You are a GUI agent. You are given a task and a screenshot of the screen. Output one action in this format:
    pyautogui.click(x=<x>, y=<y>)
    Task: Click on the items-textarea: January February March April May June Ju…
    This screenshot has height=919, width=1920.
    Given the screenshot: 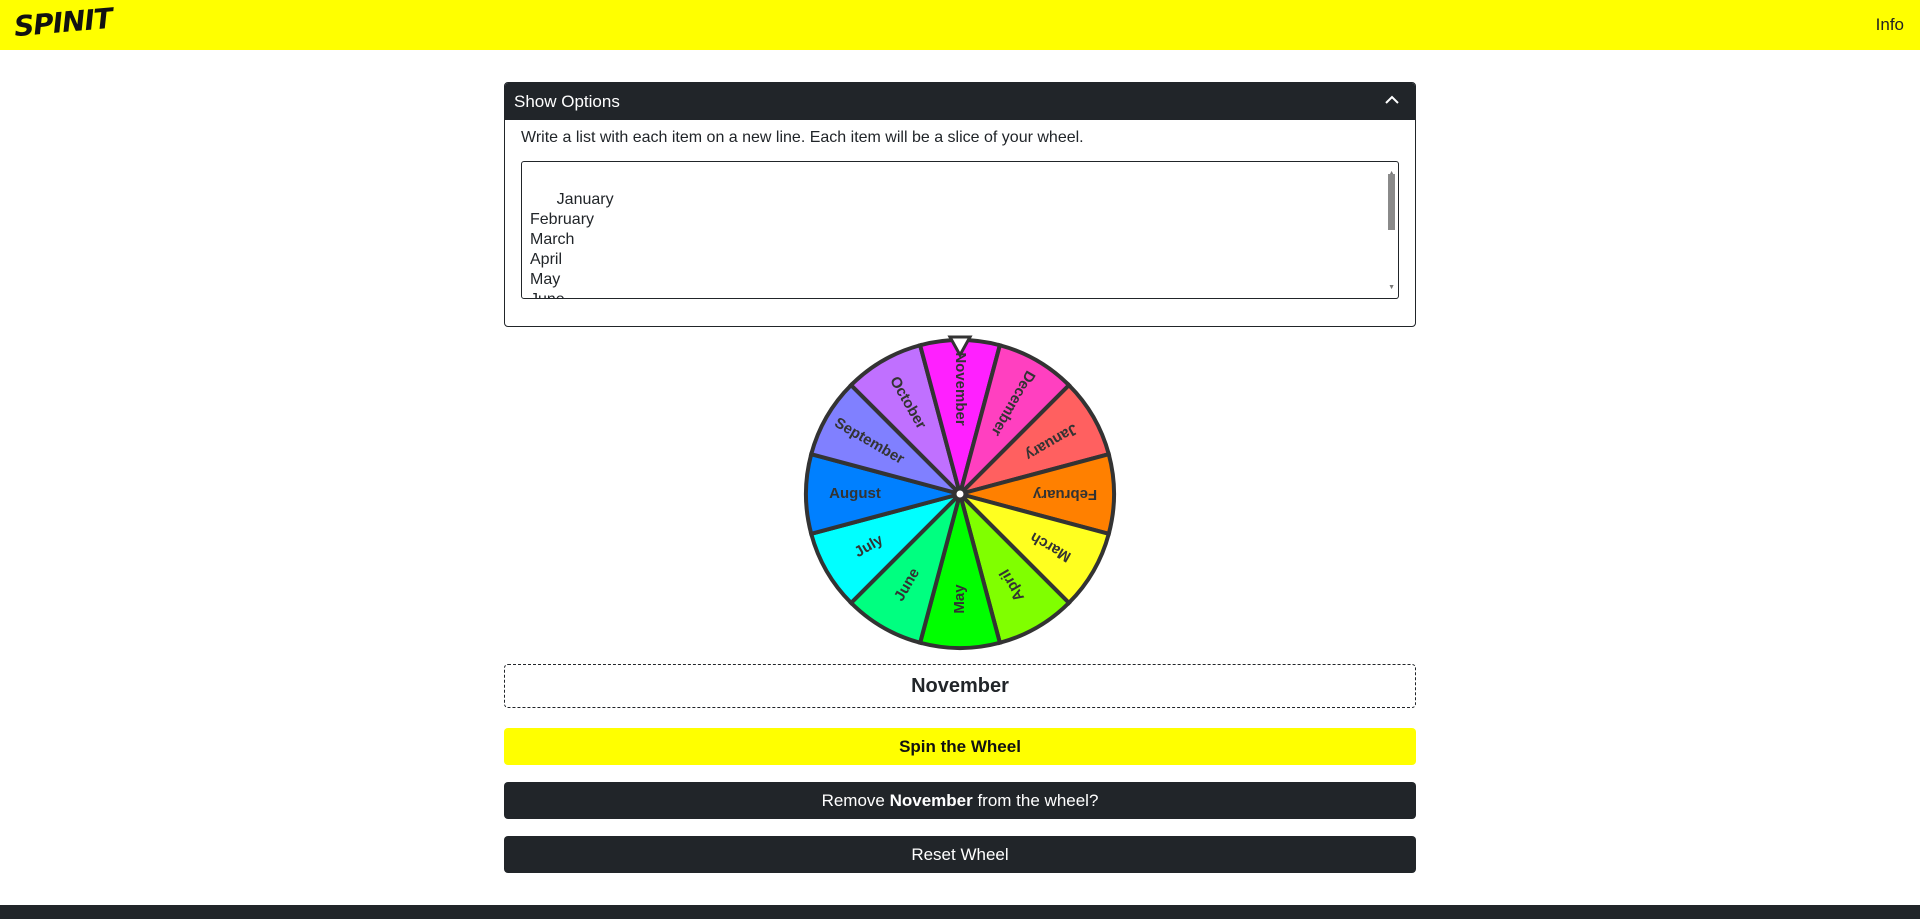 What is the action you would take?
    pyautogui.click(x=960, y=230)
    